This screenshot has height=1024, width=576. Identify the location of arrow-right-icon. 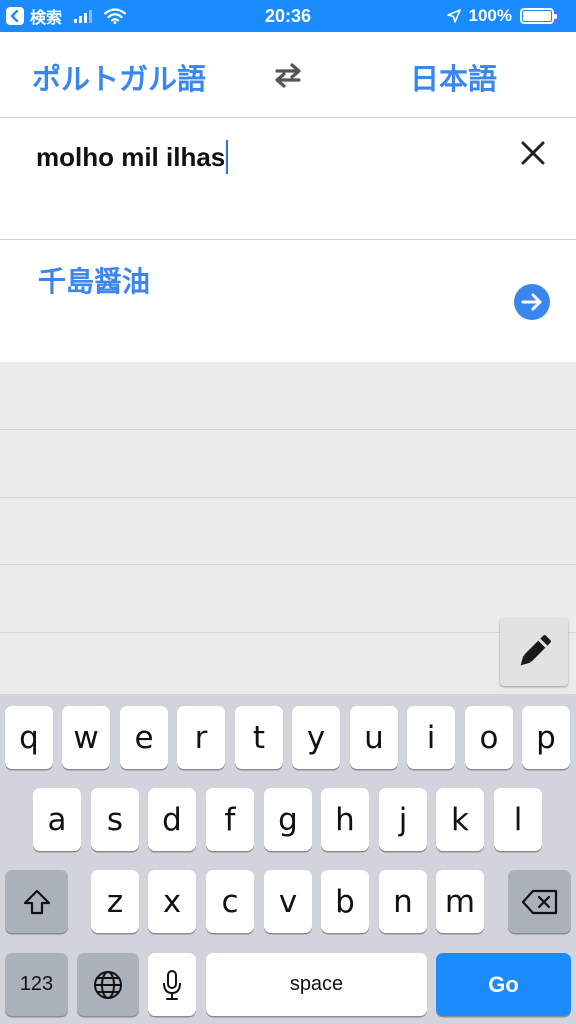
(532, 302).